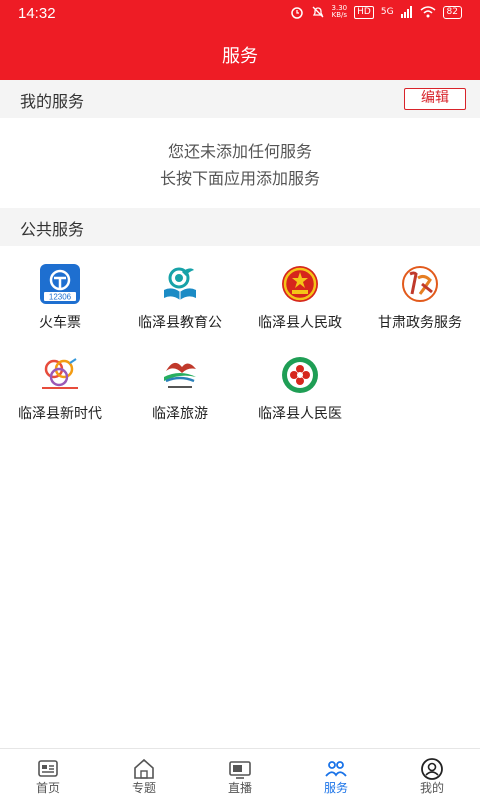 This screenshot has height=800, width=480. I want to click on signal-label: 5G, so click(387, 12).